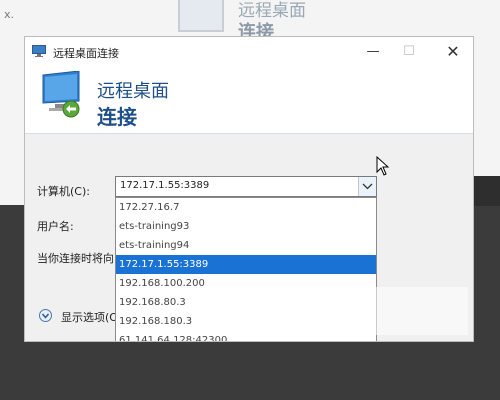  What do you see at coordinates (201, 16) in the screenshot?
I see `background-monitor-icon` at bounding box center [201, 16].